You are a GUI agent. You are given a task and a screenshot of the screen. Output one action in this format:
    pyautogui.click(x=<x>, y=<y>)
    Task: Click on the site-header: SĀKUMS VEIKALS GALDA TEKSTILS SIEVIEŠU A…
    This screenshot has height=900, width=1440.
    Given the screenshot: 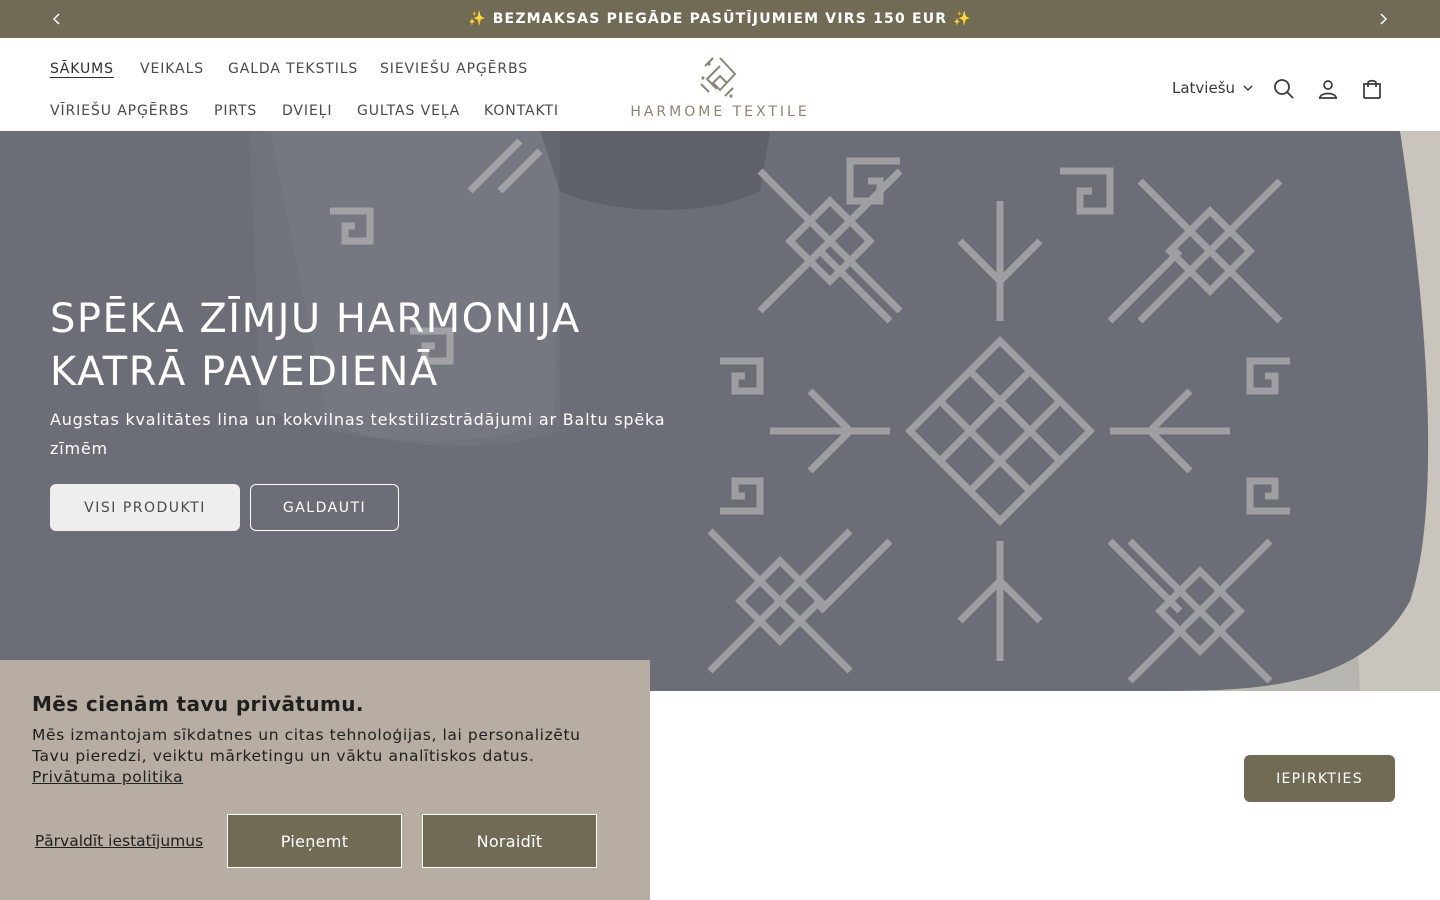 What is the action you would take?
    pyautogui.click(x=720, y=84)
    